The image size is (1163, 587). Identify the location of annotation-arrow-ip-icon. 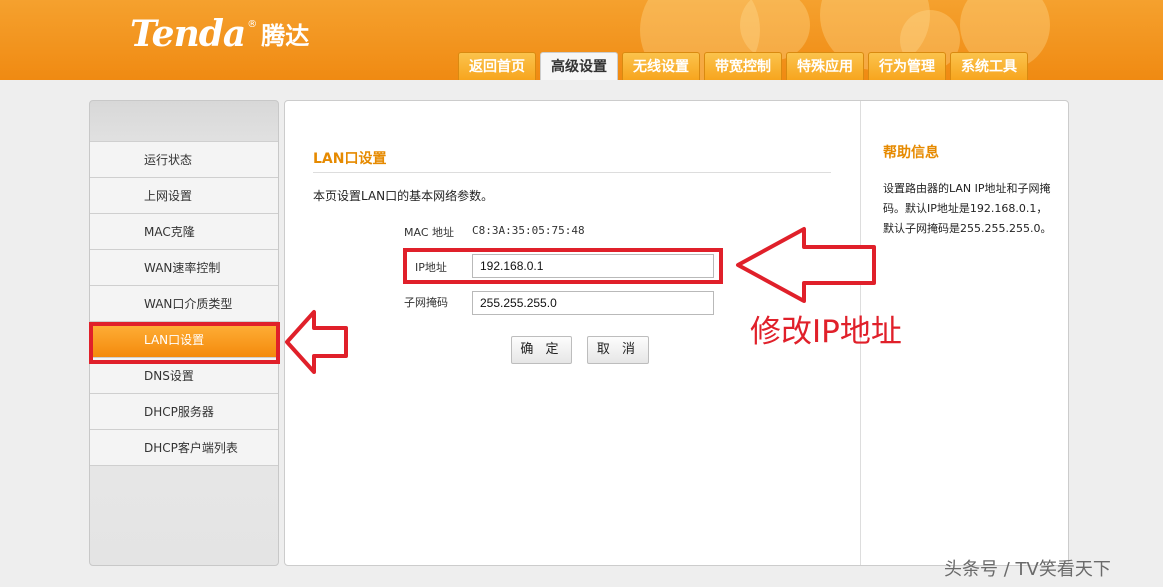
(806, 265).